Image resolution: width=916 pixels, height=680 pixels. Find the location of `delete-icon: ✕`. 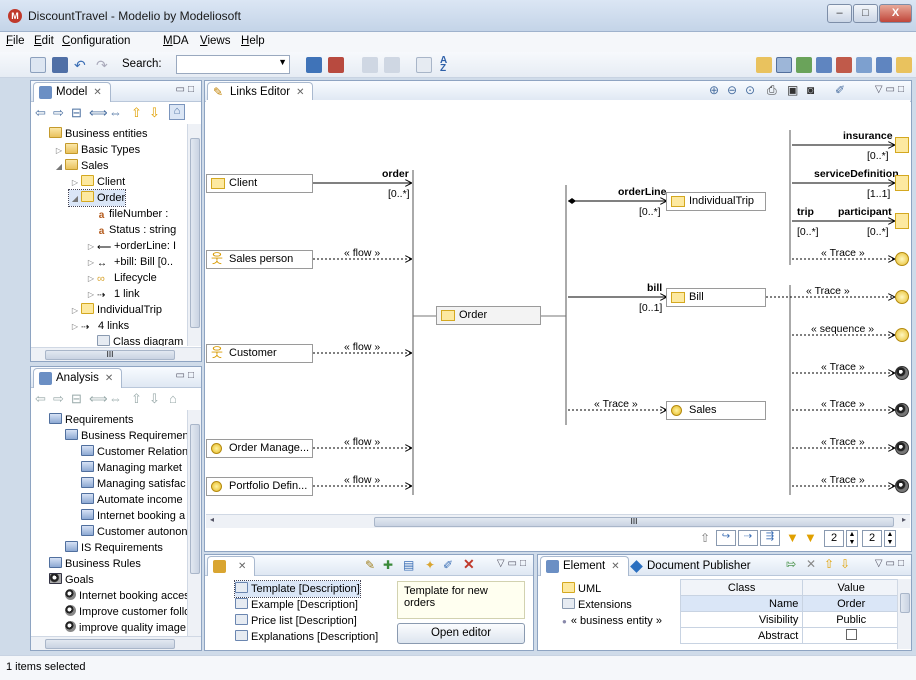

delete-icon: ✕ is located at coordinates (469, 564).